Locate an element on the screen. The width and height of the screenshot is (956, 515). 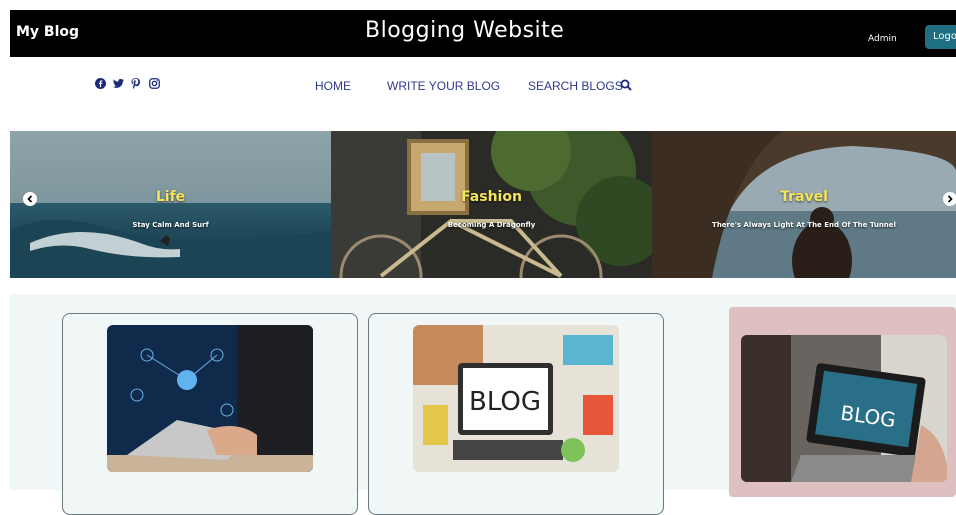
blog-text: BLOG is located at coordinates (505, 402).